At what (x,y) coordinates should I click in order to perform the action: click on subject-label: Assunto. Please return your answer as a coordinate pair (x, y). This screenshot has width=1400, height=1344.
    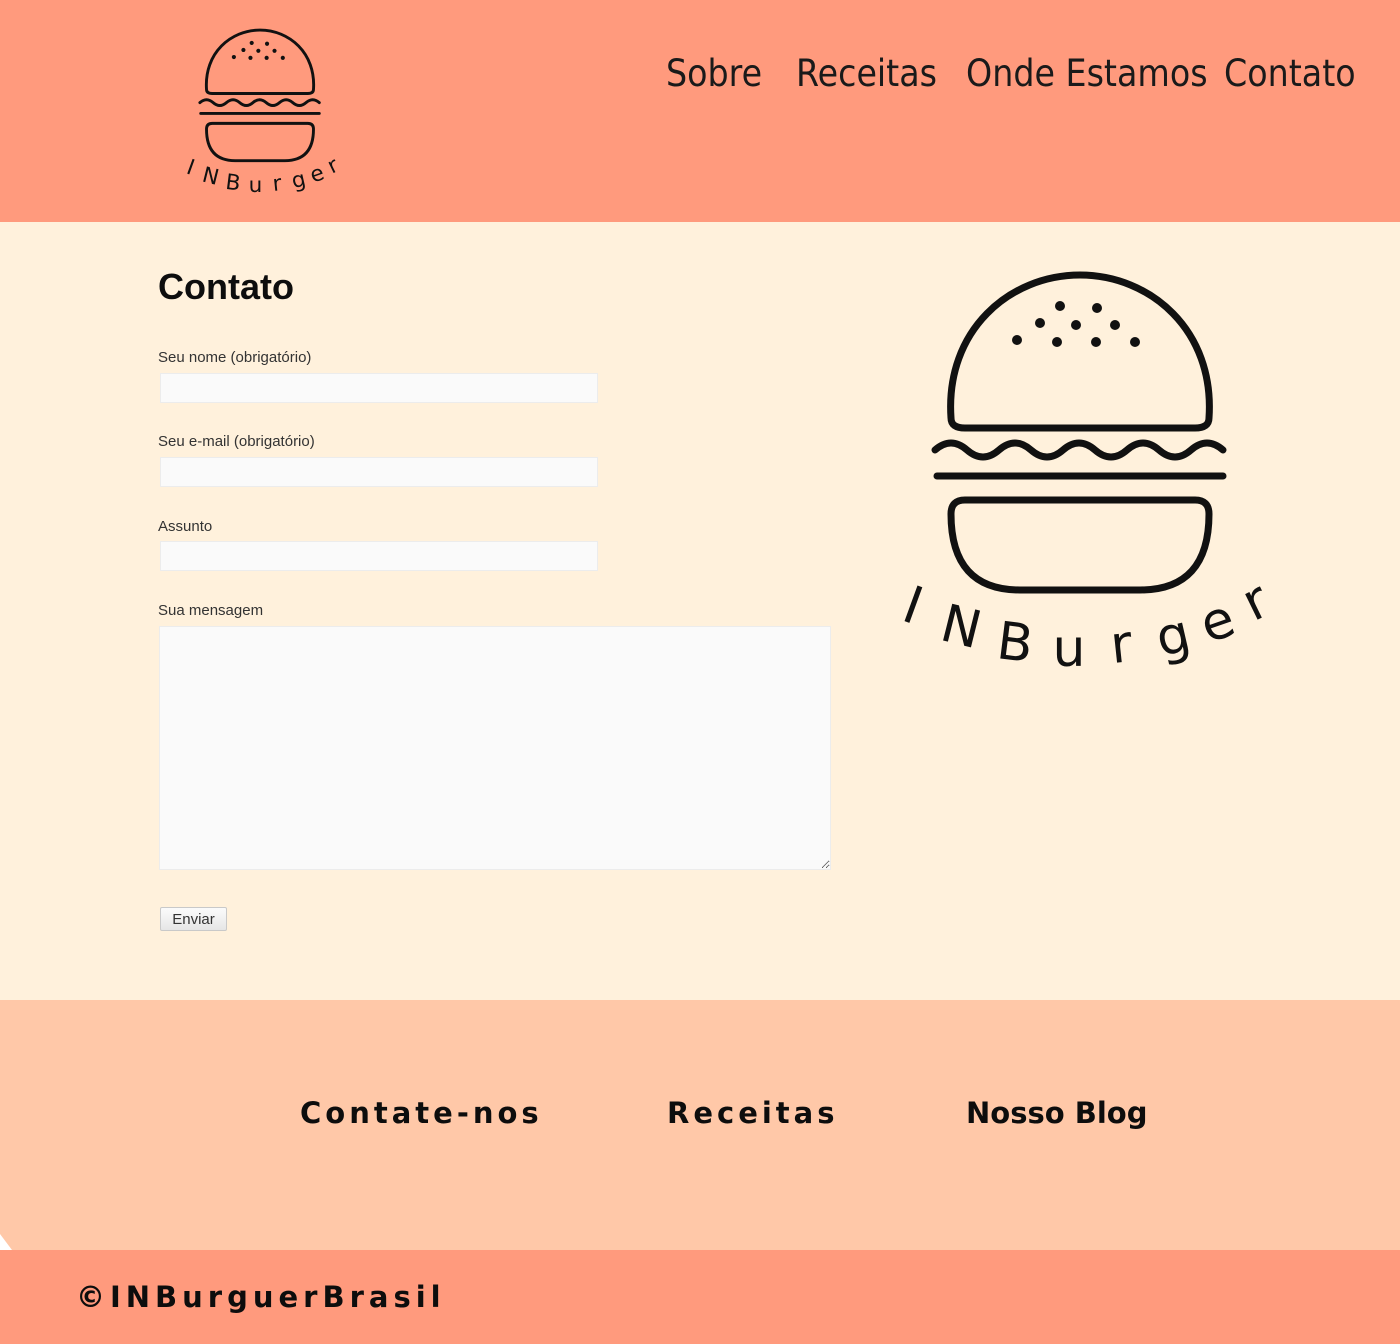
    Looking at the image, I should click on (185, 526).